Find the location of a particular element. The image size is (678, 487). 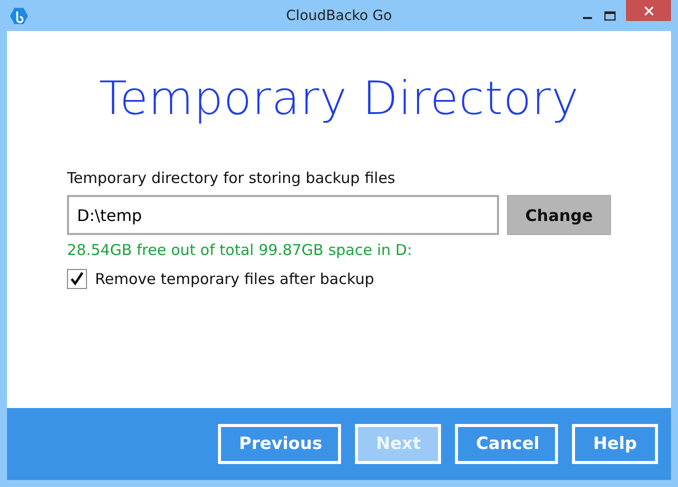

page-heading: Temporary Directory is located at coordinates (339, 98).